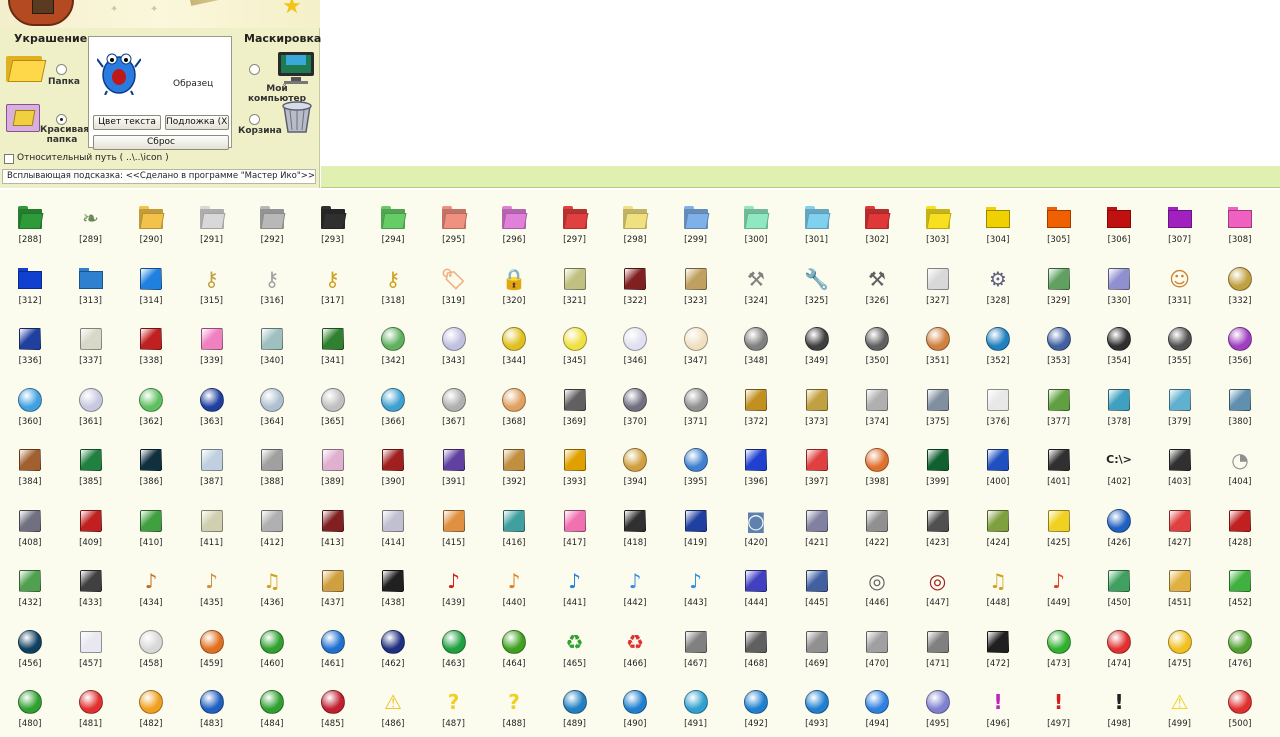 Image resolution: width=1280 pixels, height=737 pixels. Describe the element at coordinates (998, 708) in the screenshot. I see `icon-cell: ! [496]` at that location.